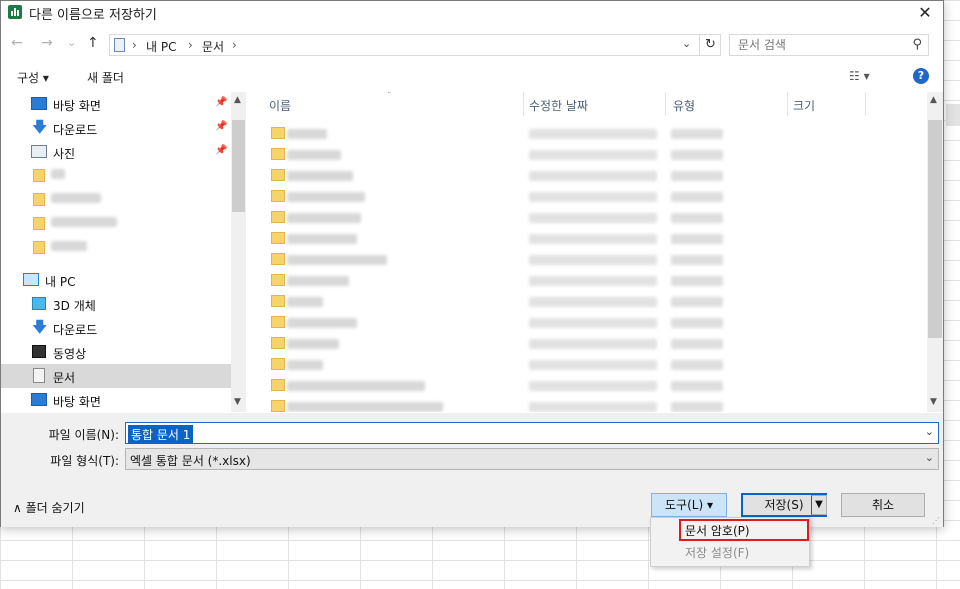 Image resolution: width=960 pixels, height=589 pixels. What do you see at coordinates (686, 43) in the screenshot?
I see `address-dropdown-icon: ⌄` at bounding box center [686, 43].